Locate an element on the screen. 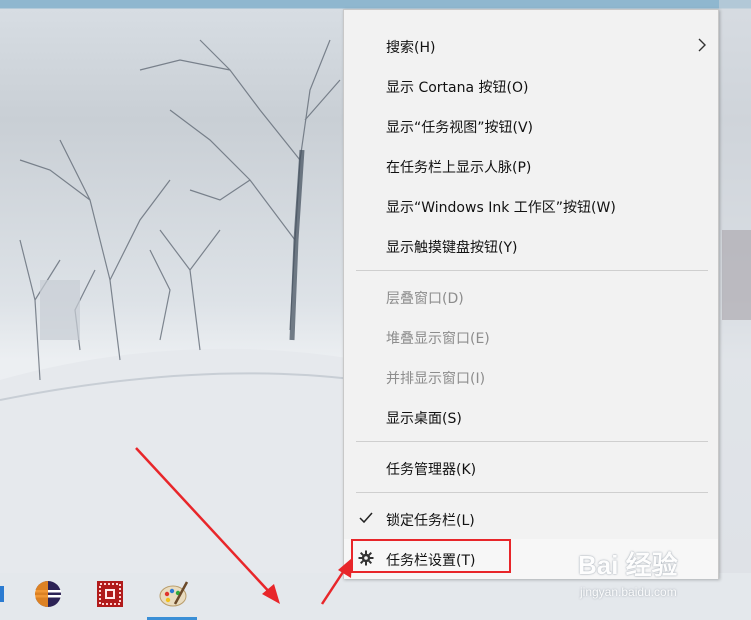  paint-palette-icon is located at coordinates (174, 594).